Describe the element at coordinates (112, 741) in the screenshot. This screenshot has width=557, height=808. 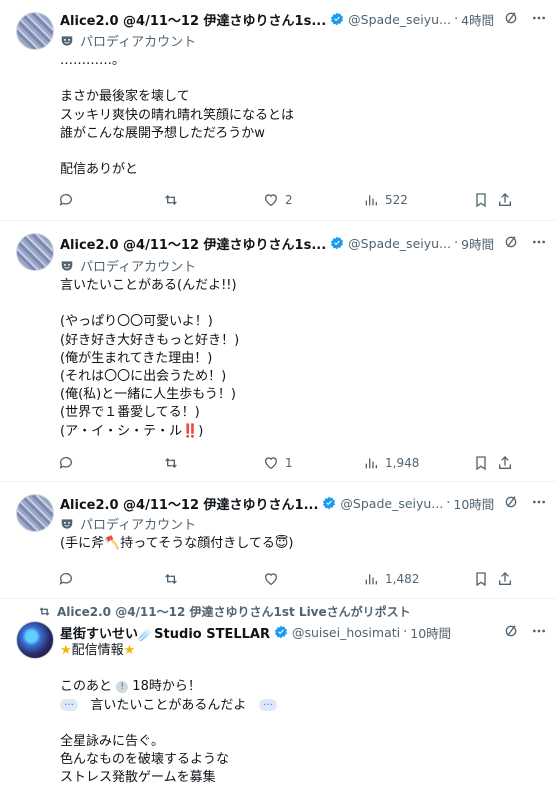
I see `tweet-line: 全星詠みに告ぐ。` at that location.